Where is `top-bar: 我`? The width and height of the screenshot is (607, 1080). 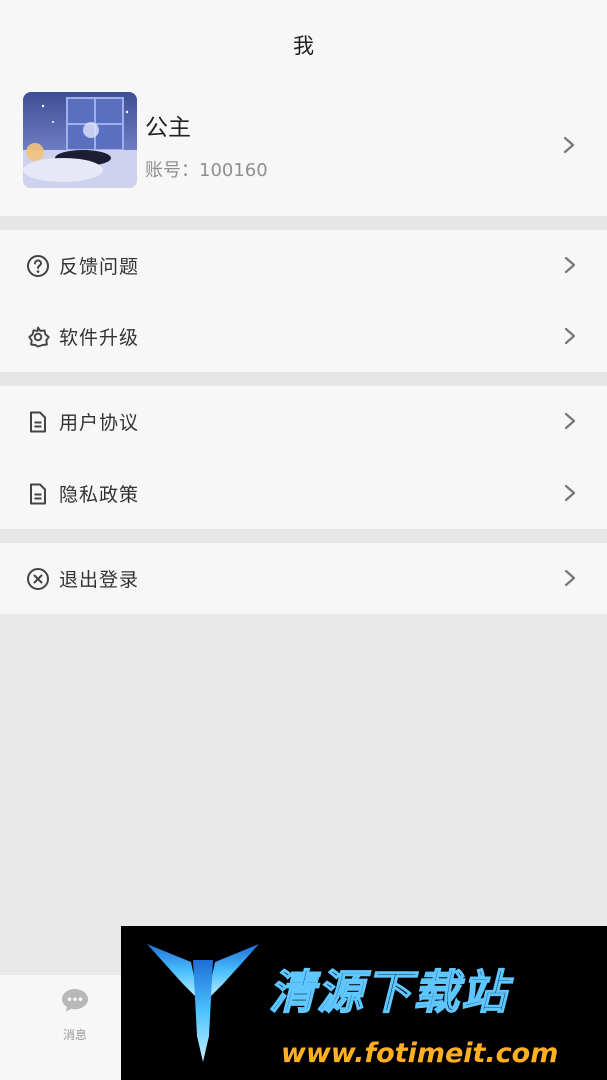 top-bar: 我 is located at coordinates (303, 44).